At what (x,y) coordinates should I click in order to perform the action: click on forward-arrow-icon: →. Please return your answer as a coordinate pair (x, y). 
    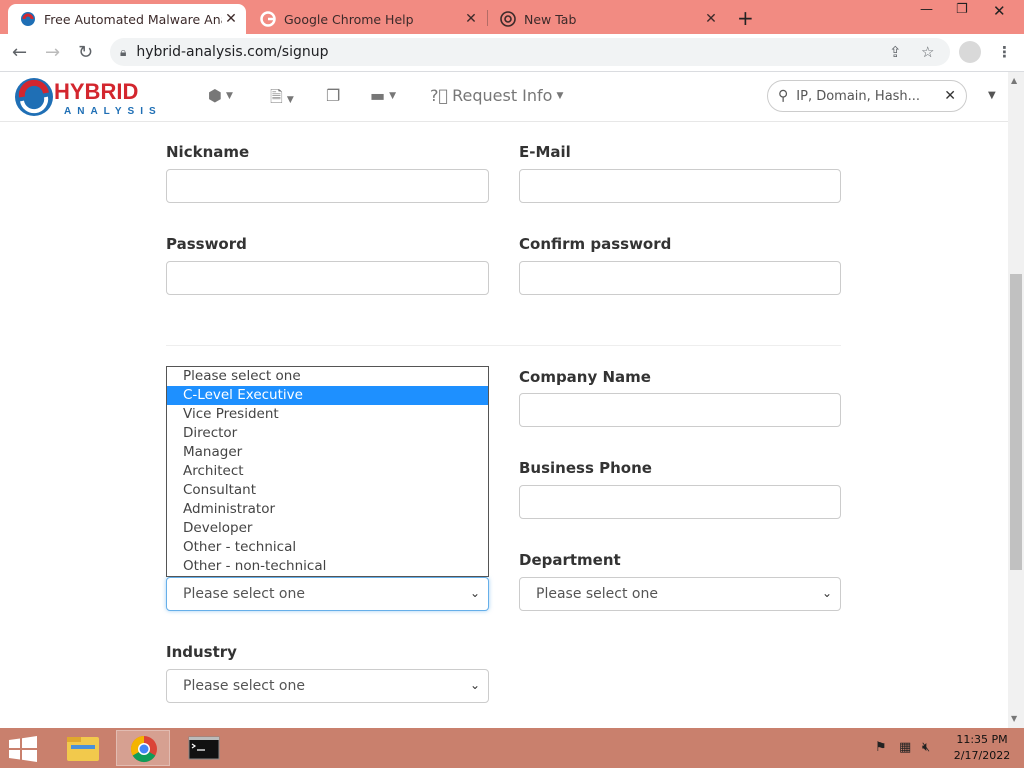
    Looking at the image, I should click on (52, 52).